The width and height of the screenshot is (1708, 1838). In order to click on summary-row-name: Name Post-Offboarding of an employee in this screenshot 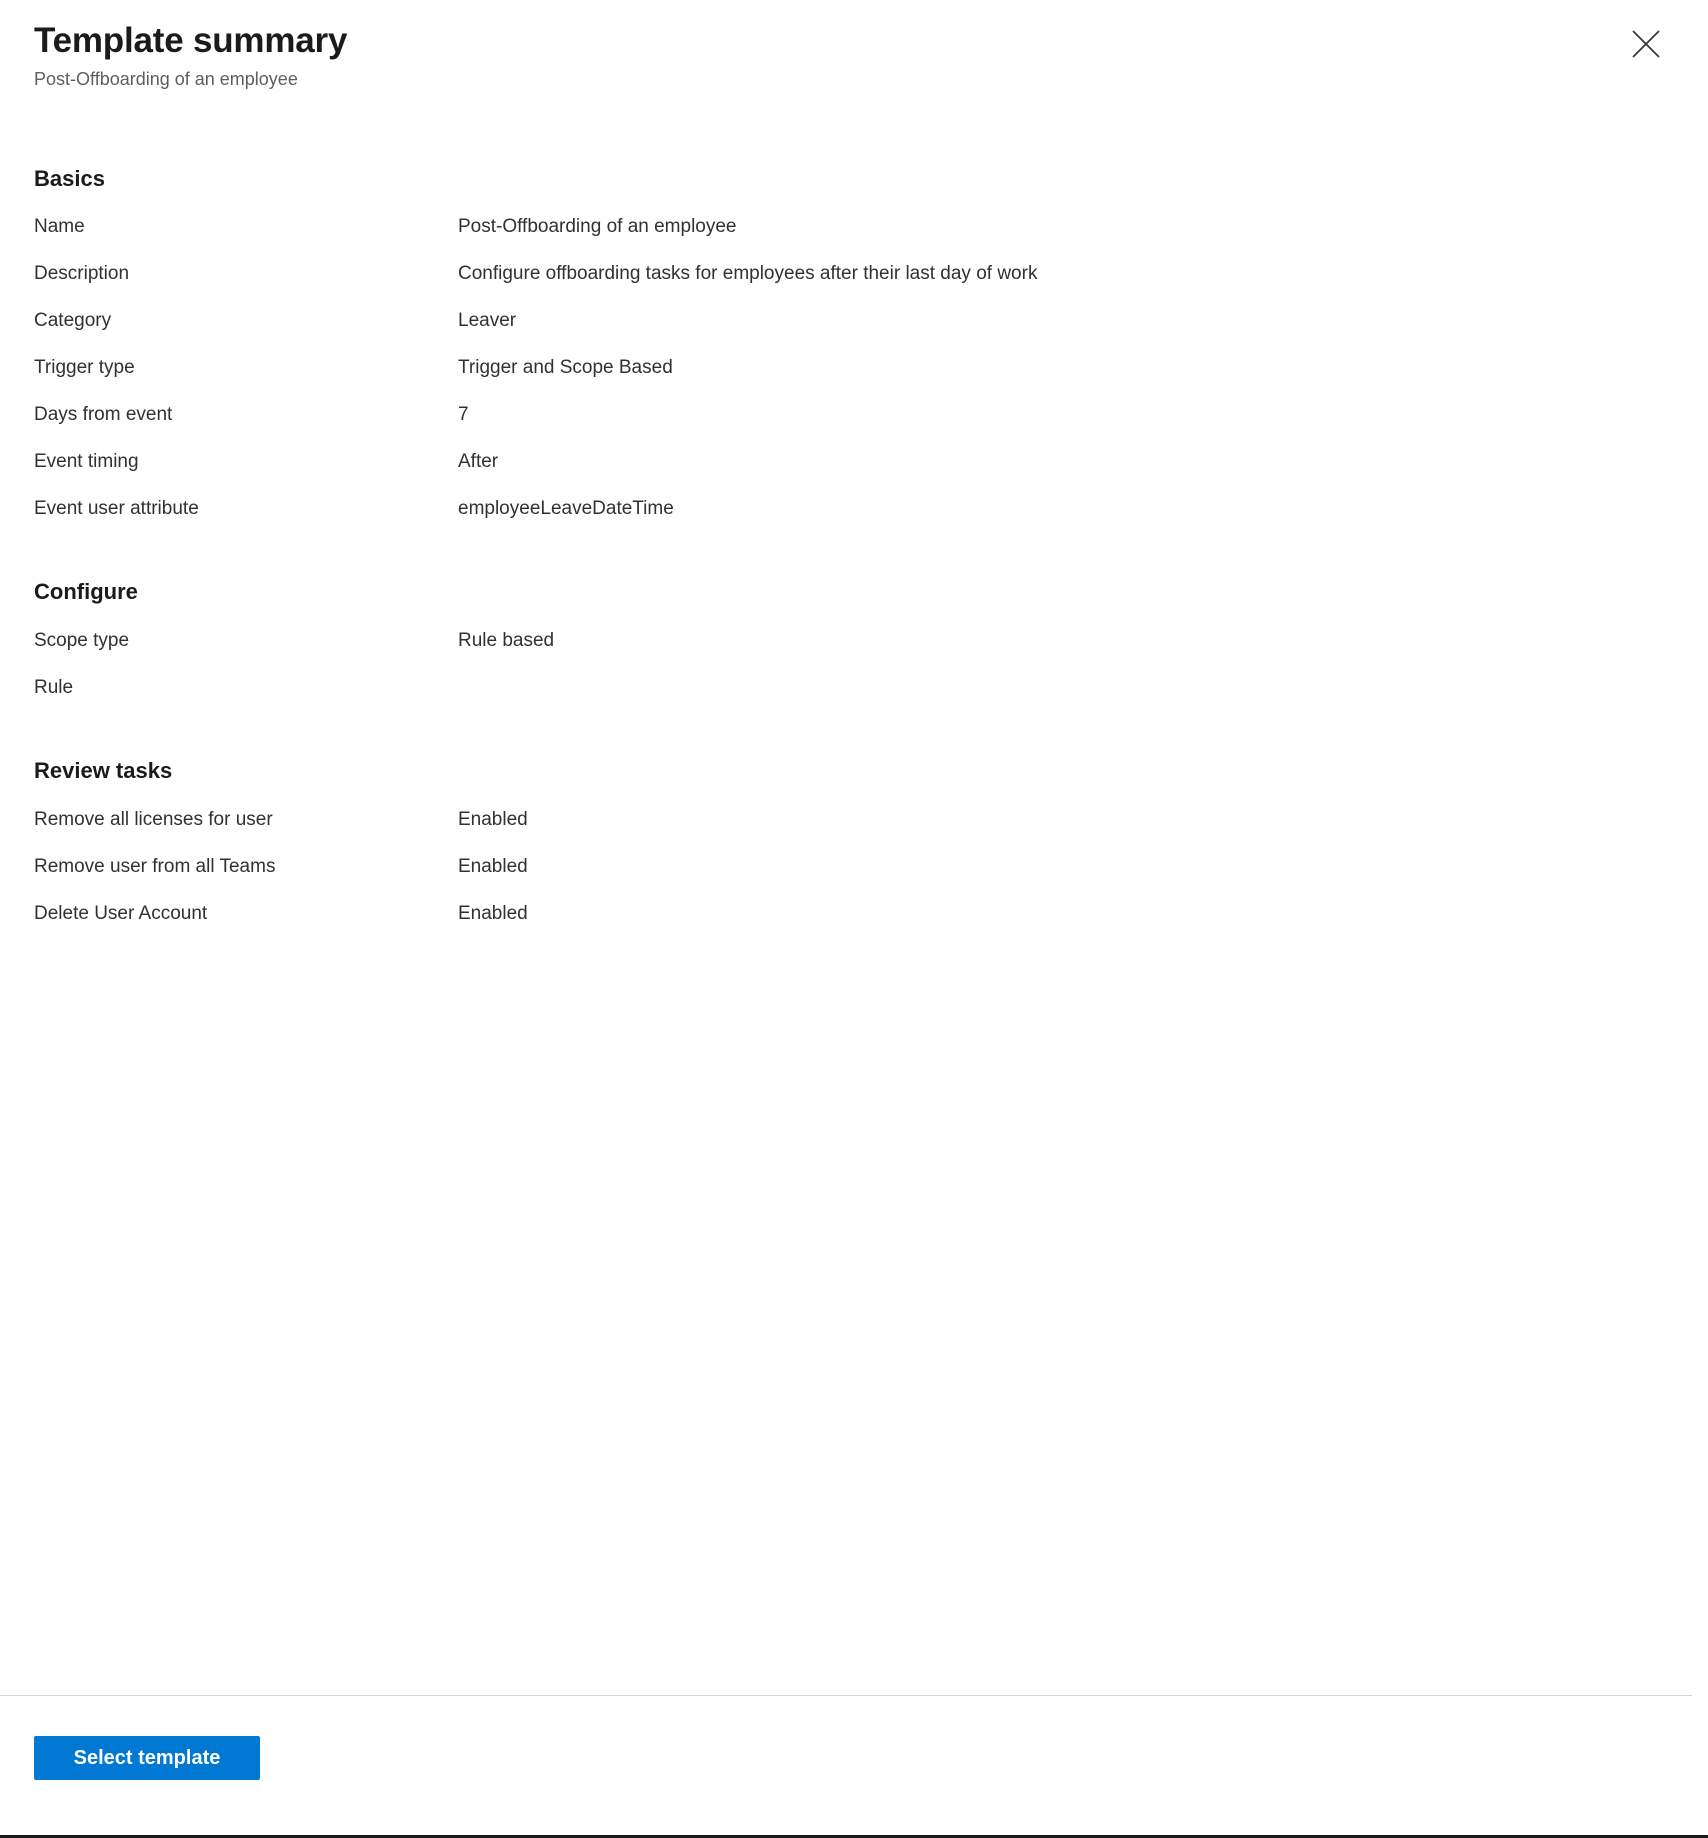, I will do `click(854, 237)`.